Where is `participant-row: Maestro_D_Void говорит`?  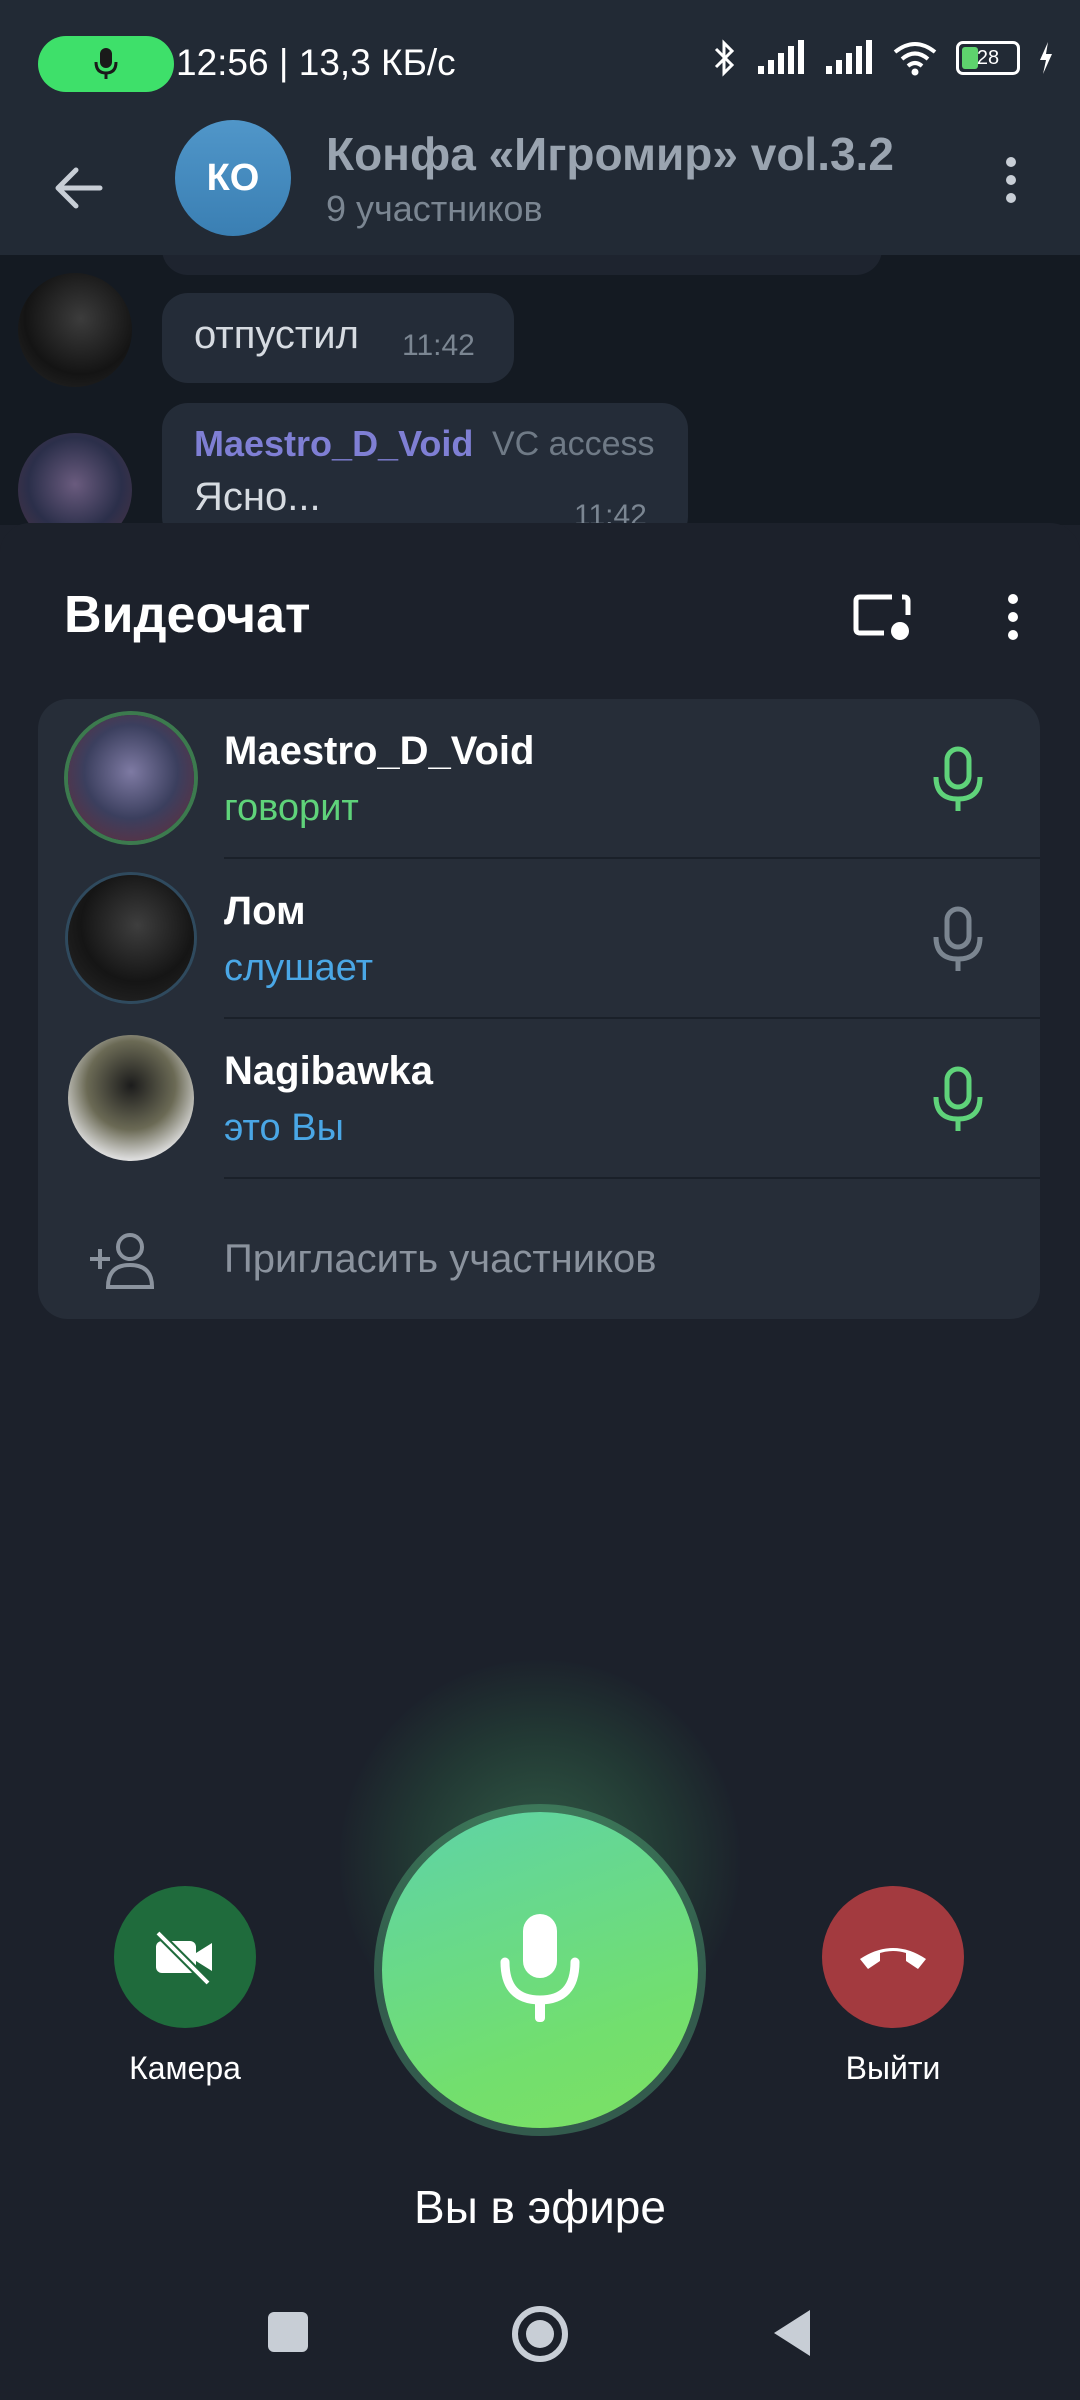 participant-row: Maestro_D_Void говорит is located at coordinates (539, 779).